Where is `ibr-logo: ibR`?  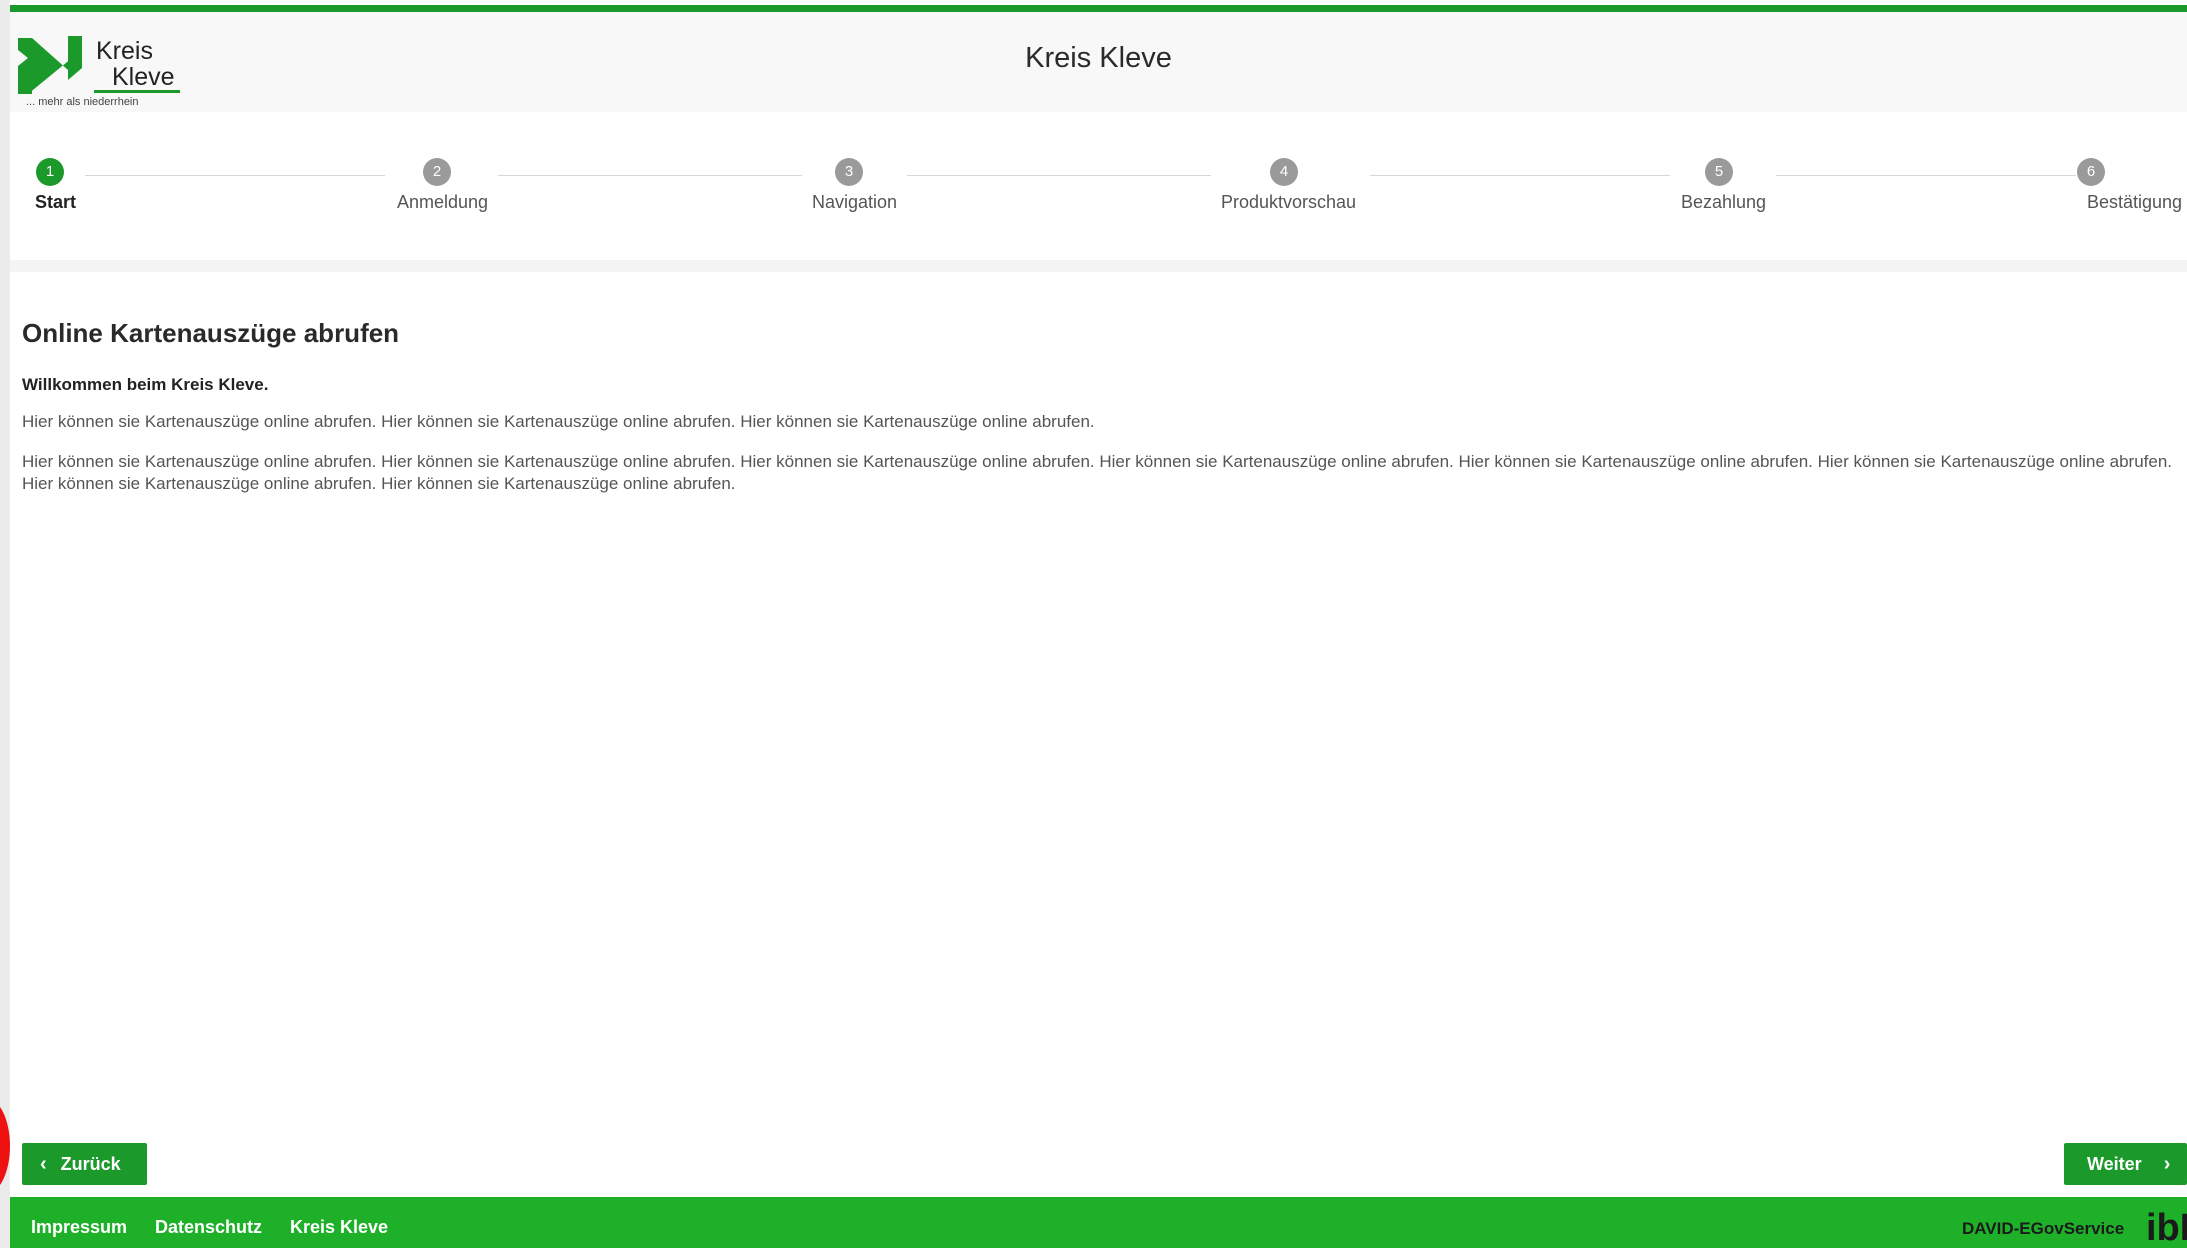 ibr-logo: ibR is located at coordinates (2166, 1223).